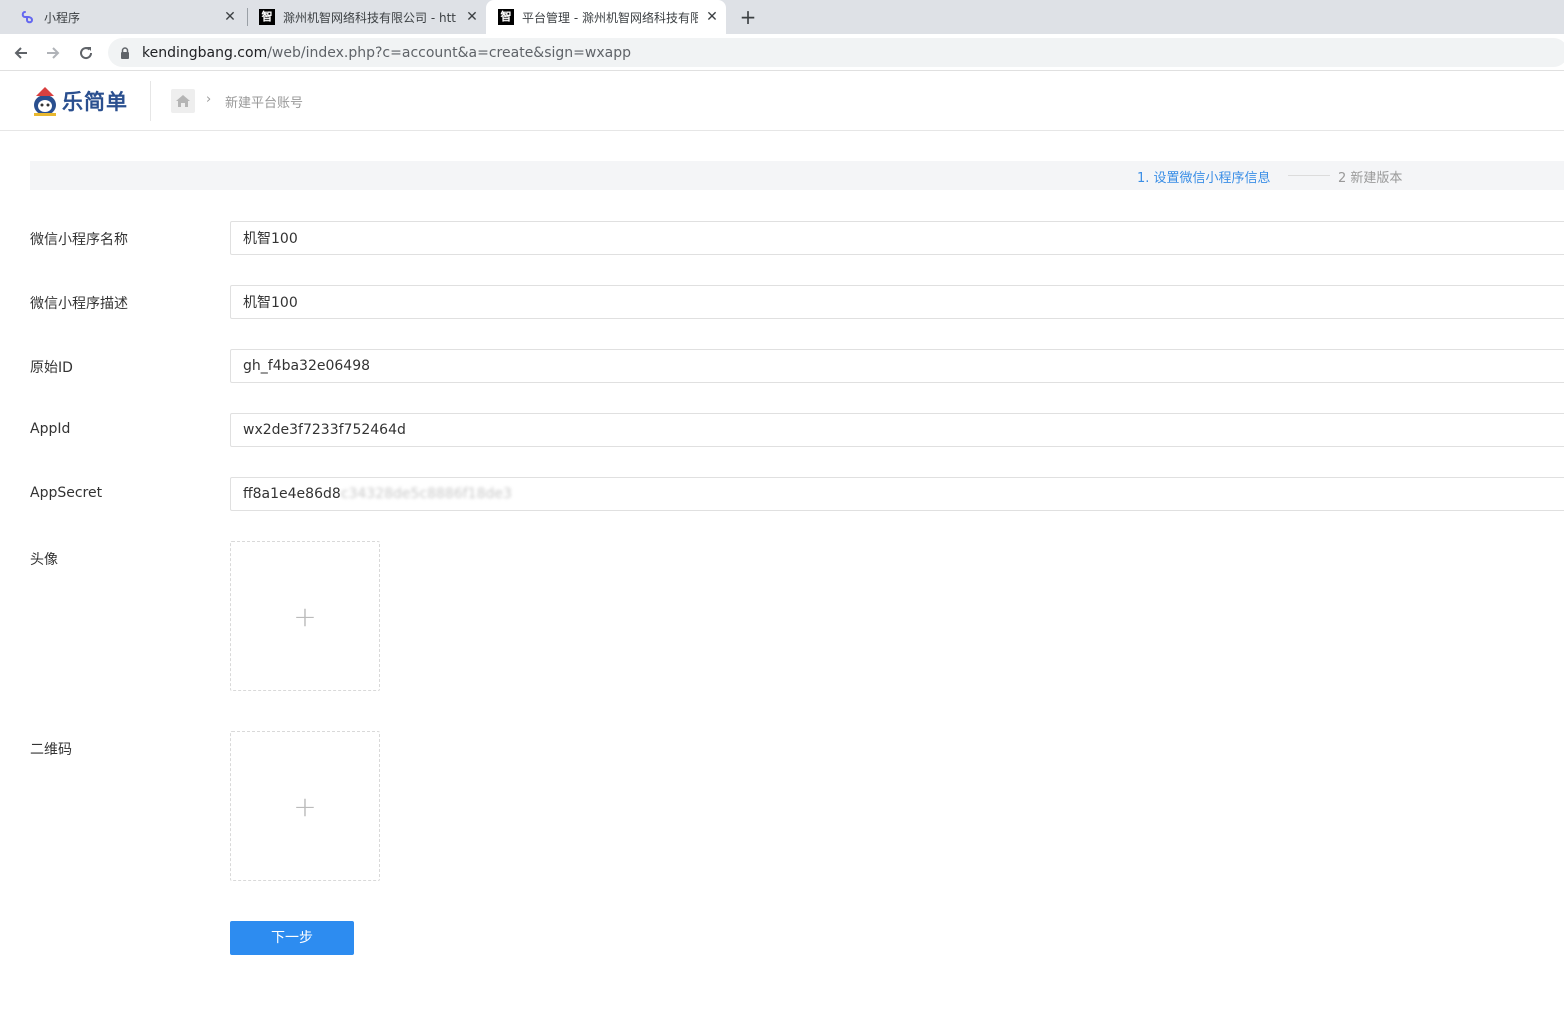  I want to click on step-connector, so click(1309, 175).